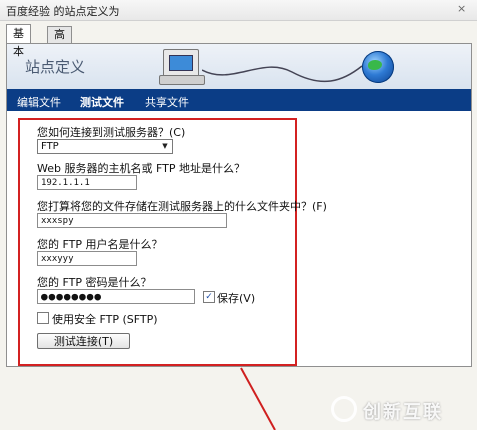 The height and width of the screenshot is (430, 477). What do you see at coordinates (403, 412) in the screenshot?
I see `watermark-text: 创新互联` at bounding box center [403, 412].